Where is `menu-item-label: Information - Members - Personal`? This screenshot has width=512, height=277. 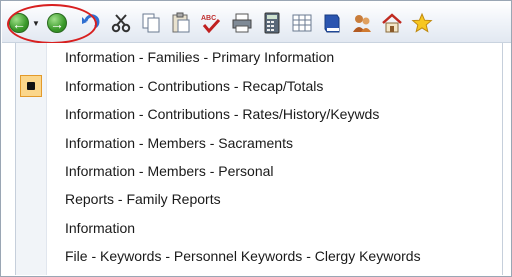
menu-item-label: Information - Members - Personal is located at coordinates (169, 171).